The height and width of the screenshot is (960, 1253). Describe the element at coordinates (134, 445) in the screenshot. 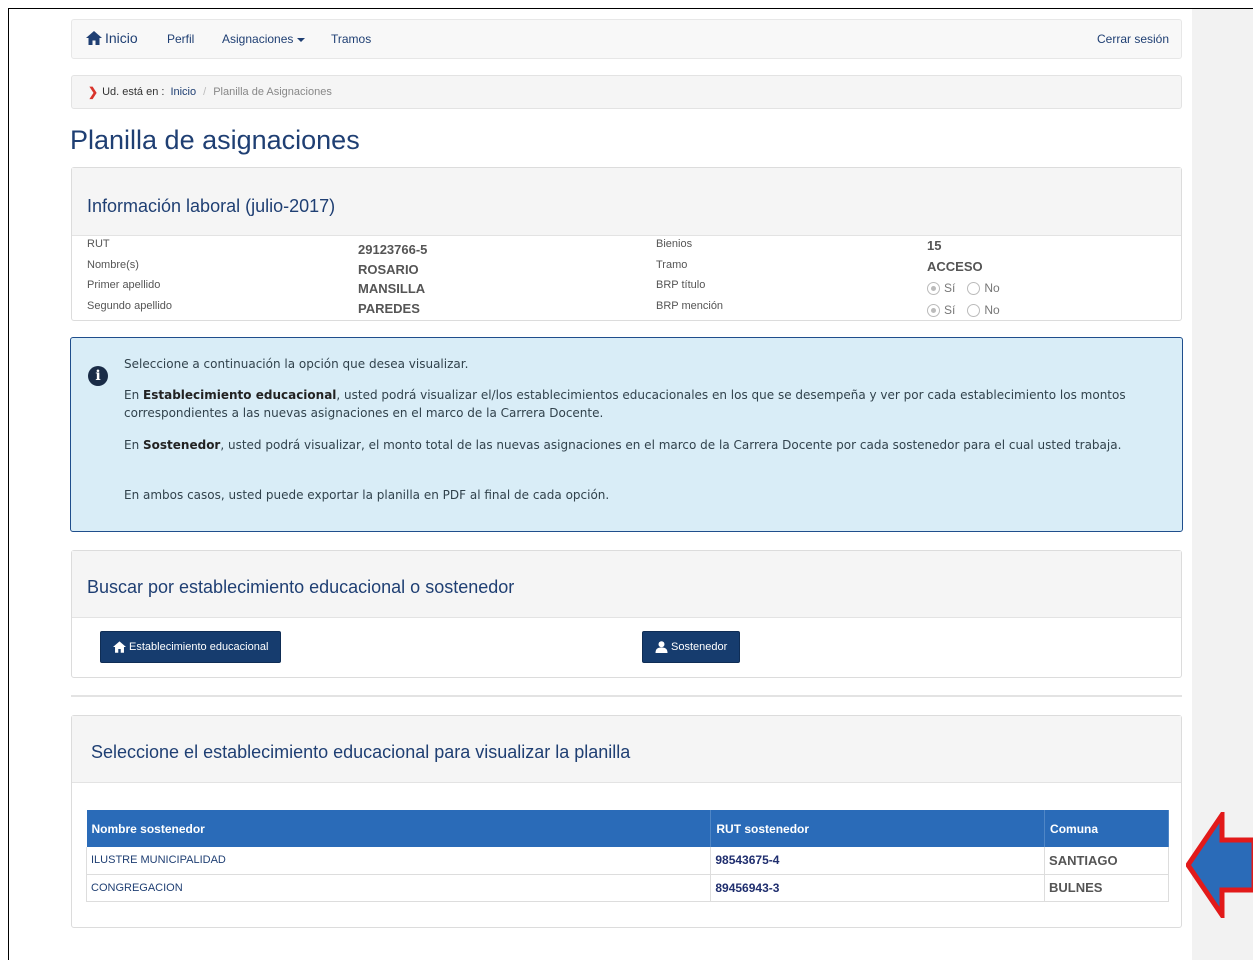

I see `alert-p3-pre: En` at that location.